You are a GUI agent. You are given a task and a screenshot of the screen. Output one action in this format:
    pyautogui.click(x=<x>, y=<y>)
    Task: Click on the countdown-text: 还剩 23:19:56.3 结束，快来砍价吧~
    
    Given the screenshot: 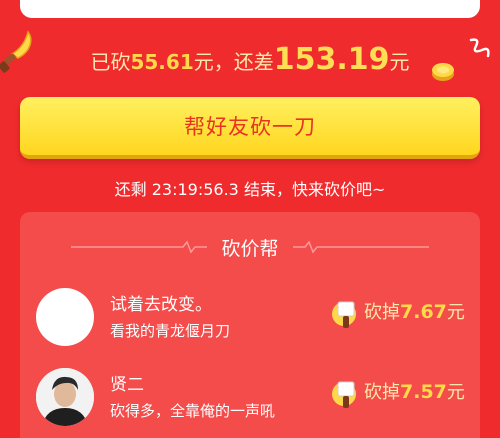 What is the action you would take?
    pyautogui.click(x=250, y=189)
    